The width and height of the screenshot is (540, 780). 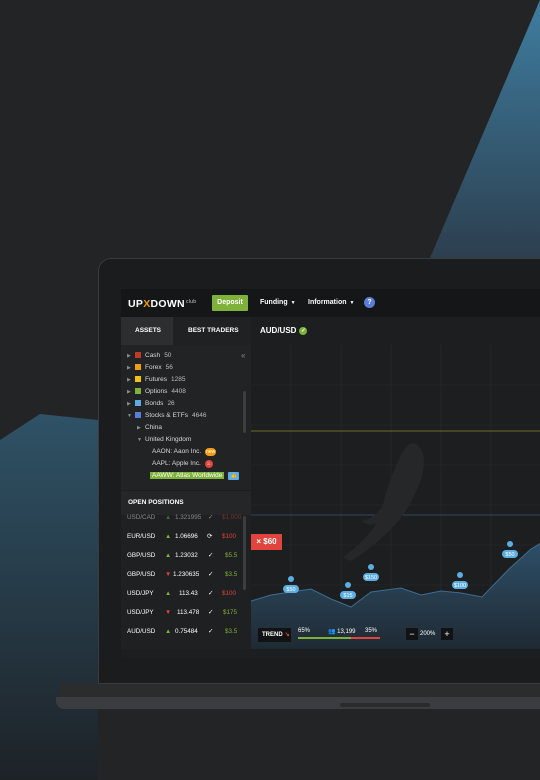 I want to click on marker-label: $15, so click(x=347, y=596).